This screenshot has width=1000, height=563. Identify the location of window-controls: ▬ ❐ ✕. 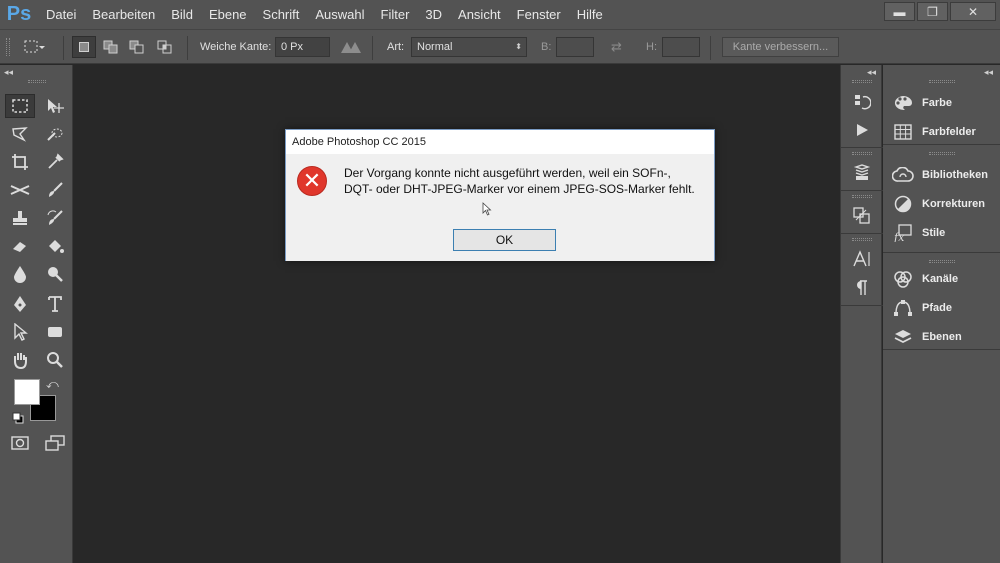
(942, 13).